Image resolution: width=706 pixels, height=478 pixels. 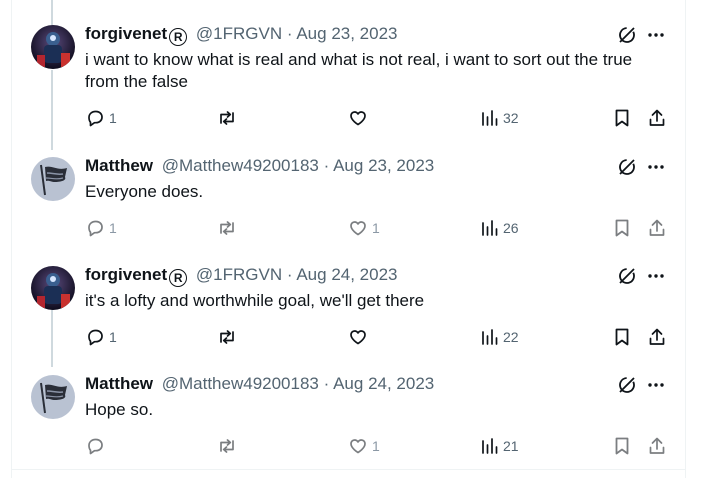 What do you see at coordinates (119, 409) in the screenshot?
I see `tweet-text: Hope so.` at bounding box center [119, 409].